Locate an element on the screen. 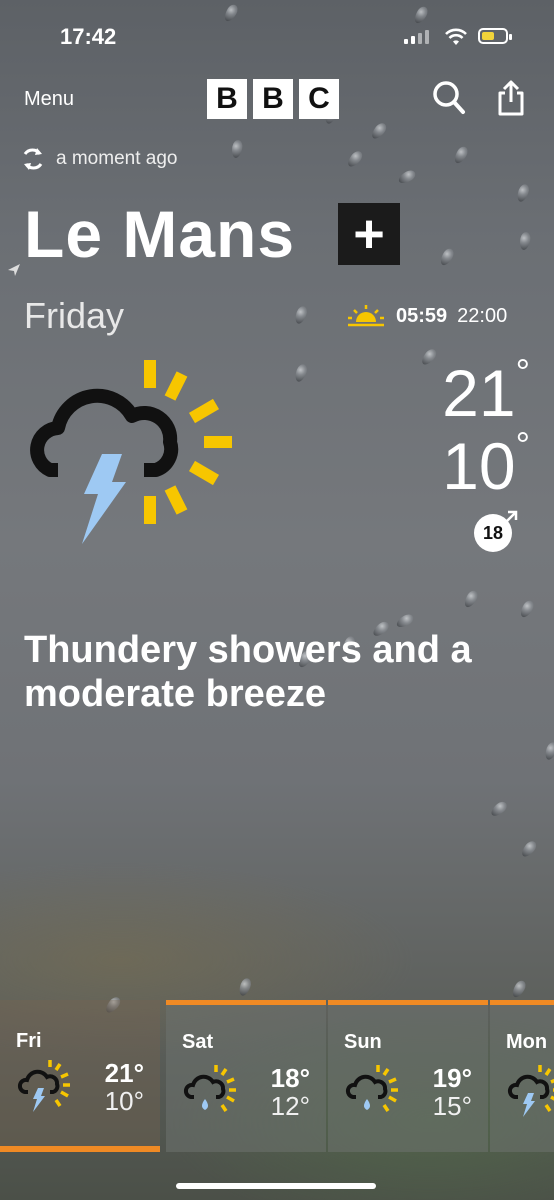  sunset-time: 22:00 is located at coordinates (482, 315).